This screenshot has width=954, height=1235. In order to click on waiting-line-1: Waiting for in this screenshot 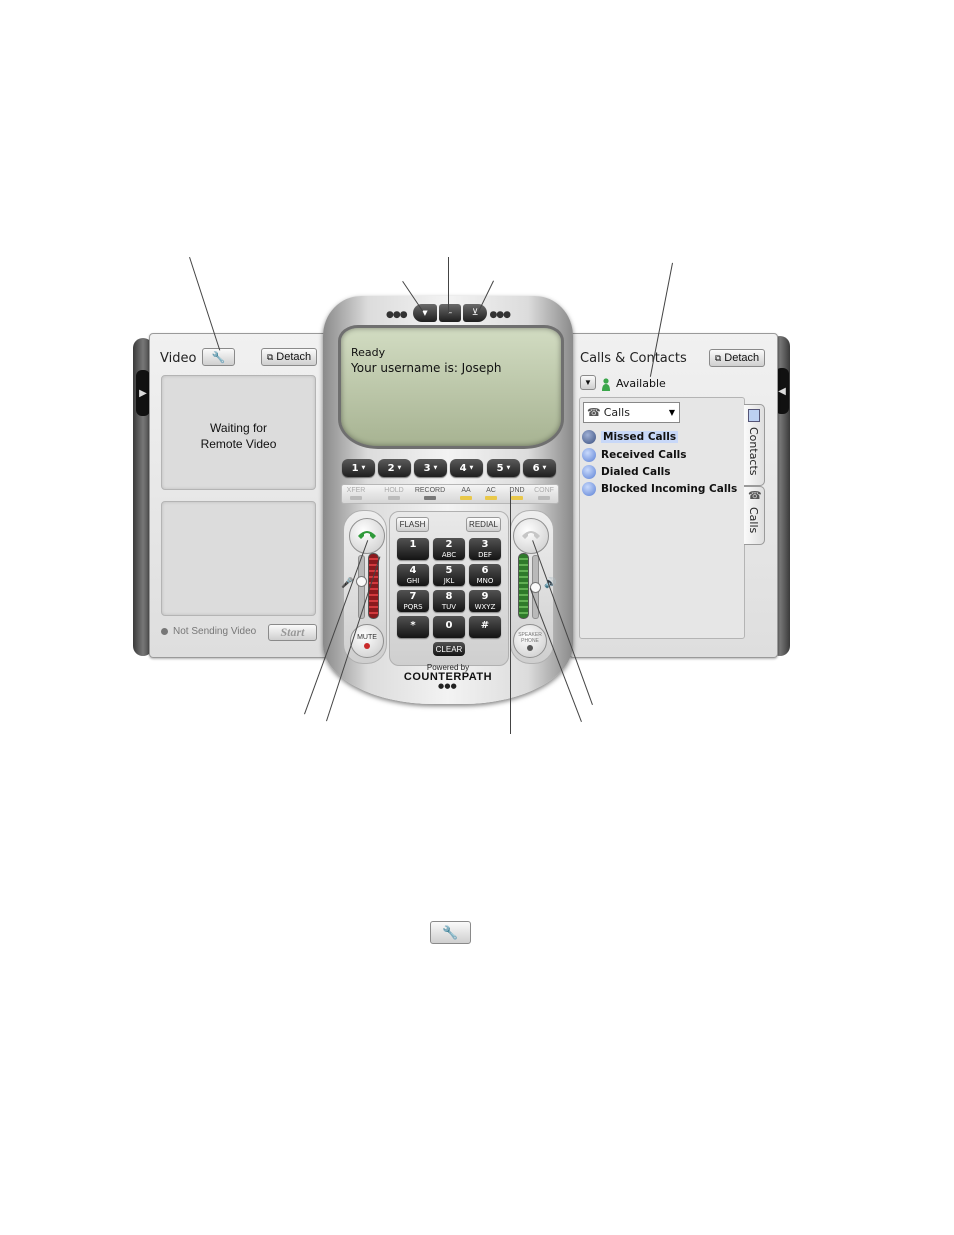, I will do `click(238, 428)`.